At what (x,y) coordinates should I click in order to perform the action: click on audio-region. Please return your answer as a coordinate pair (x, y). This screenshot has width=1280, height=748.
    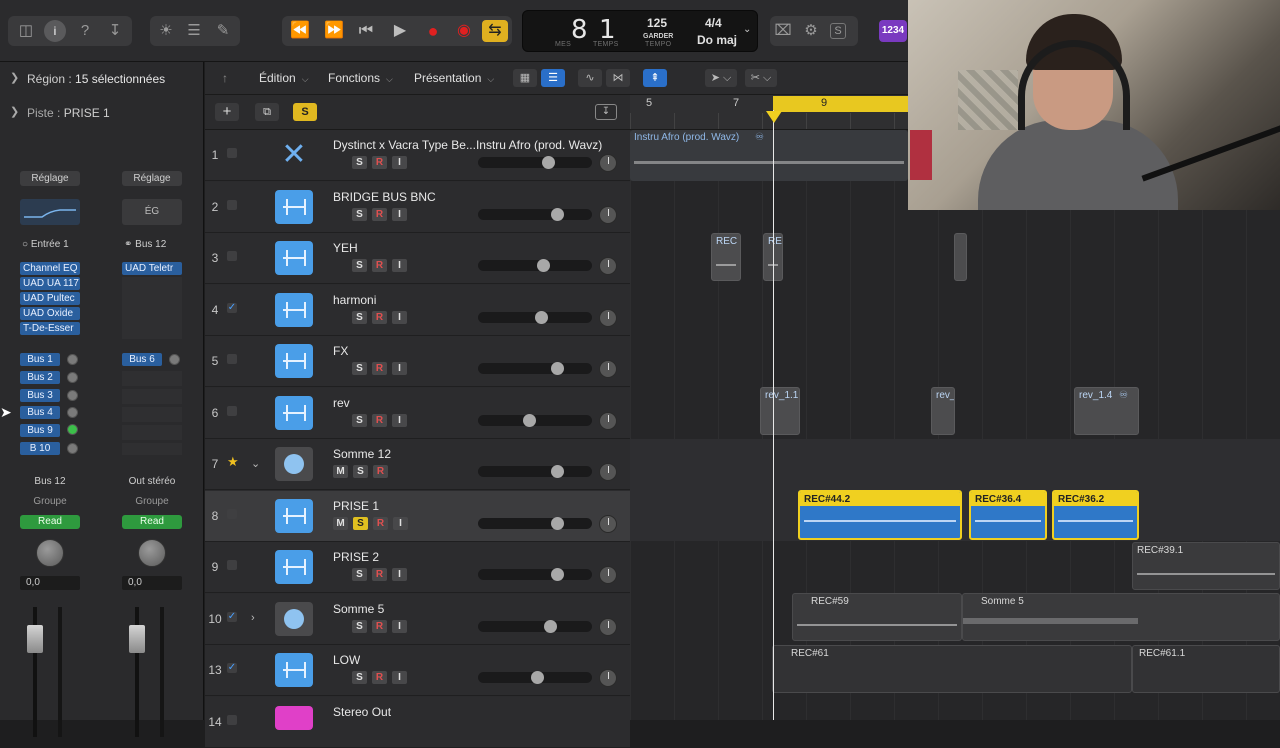
    Looking at the image, I should click on (960, 257).